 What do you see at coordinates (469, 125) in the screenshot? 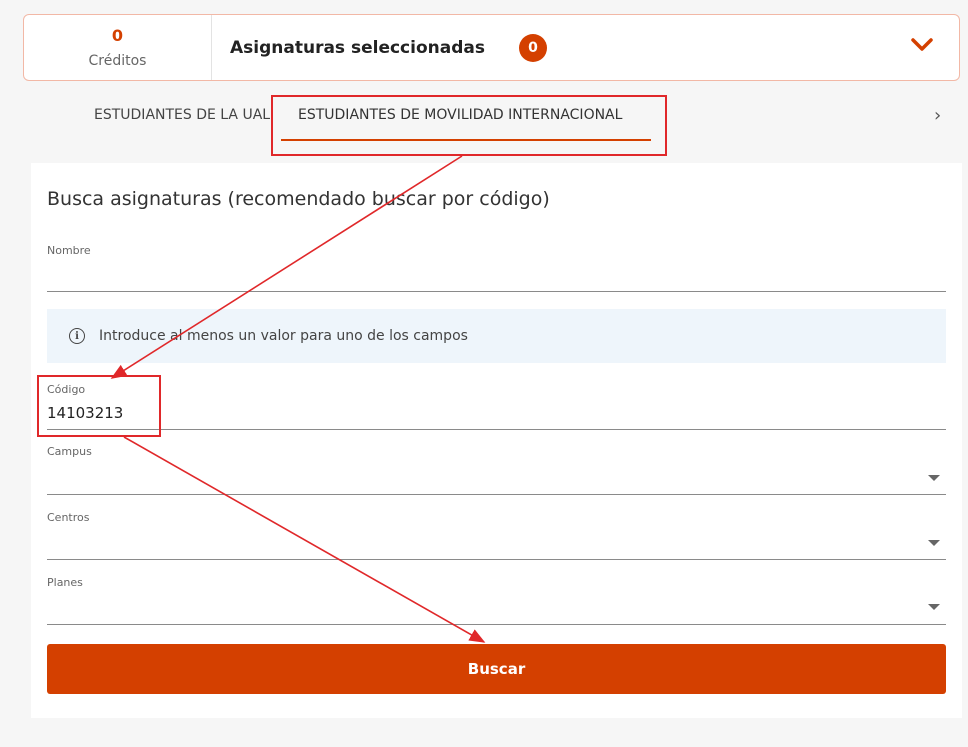
I see `annotation-box-tab` at bounding box center [469, 125].